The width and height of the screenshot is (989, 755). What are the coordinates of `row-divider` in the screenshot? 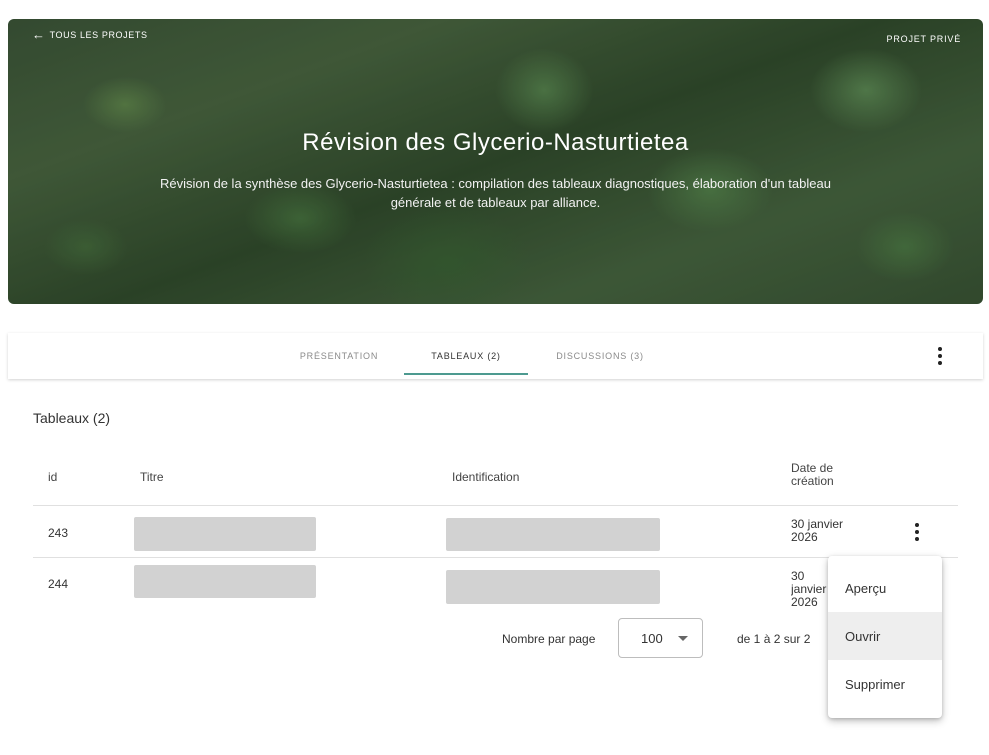 It's located at (495, 557).